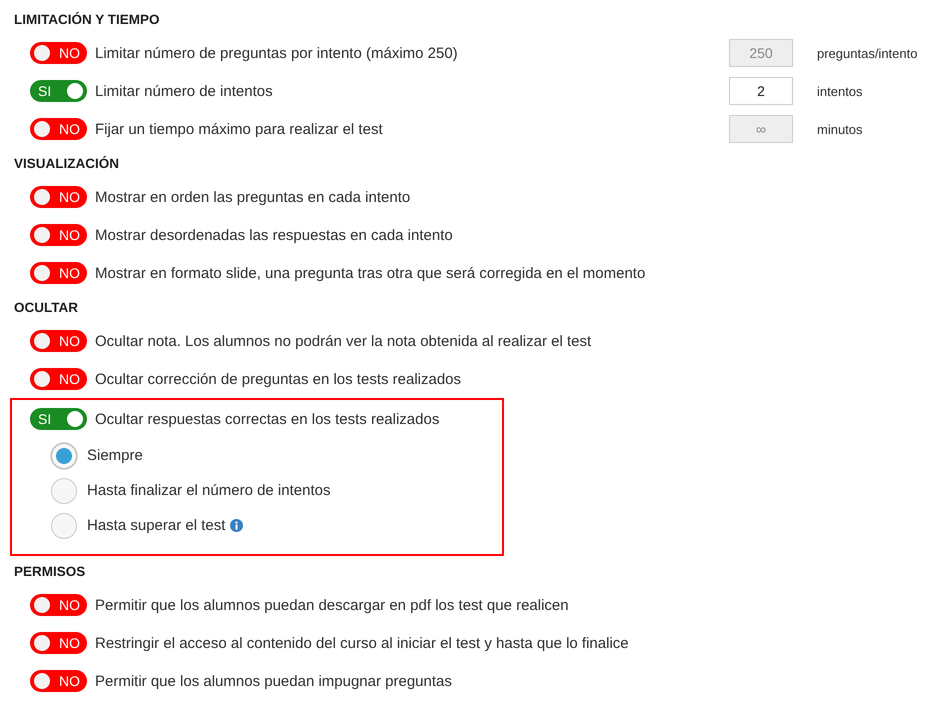  I want to click on setting-label: Ocultar respuestas correctas en los tests realizados, so click(267, 419).